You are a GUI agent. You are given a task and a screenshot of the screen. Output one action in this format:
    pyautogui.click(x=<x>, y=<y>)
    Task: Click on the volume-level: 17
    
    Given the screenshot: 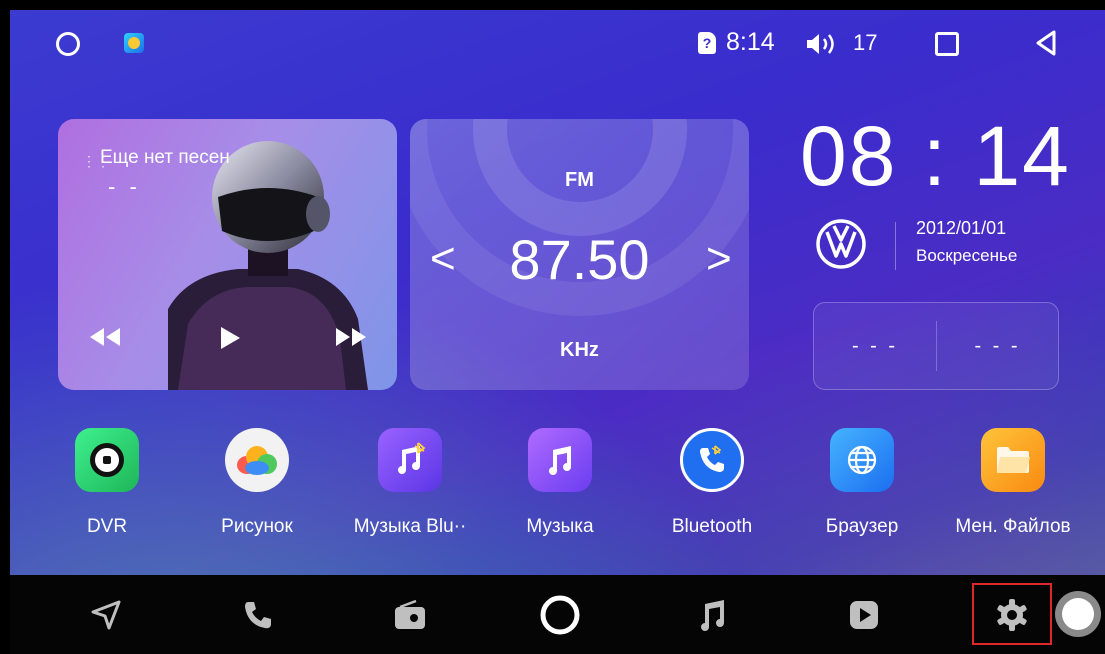 What is the action you would take?
    pyautogui.click(x=865, y=42)
    